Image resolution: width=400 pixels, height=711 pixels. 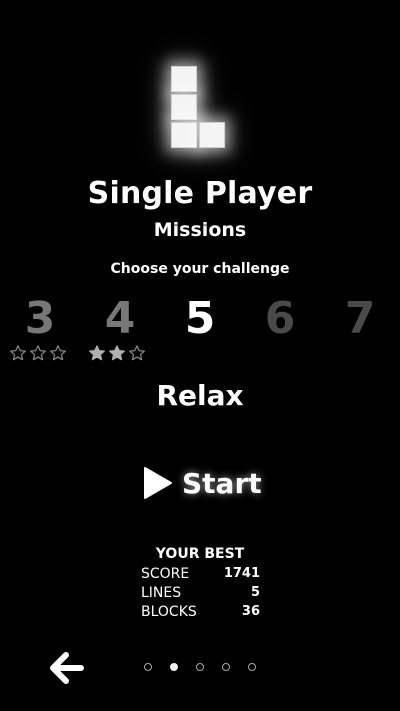 What do you see at coordinates (200, 395) in the screenshot?
I see `game-mode-label: Relax` at bounding box center [200, 395].